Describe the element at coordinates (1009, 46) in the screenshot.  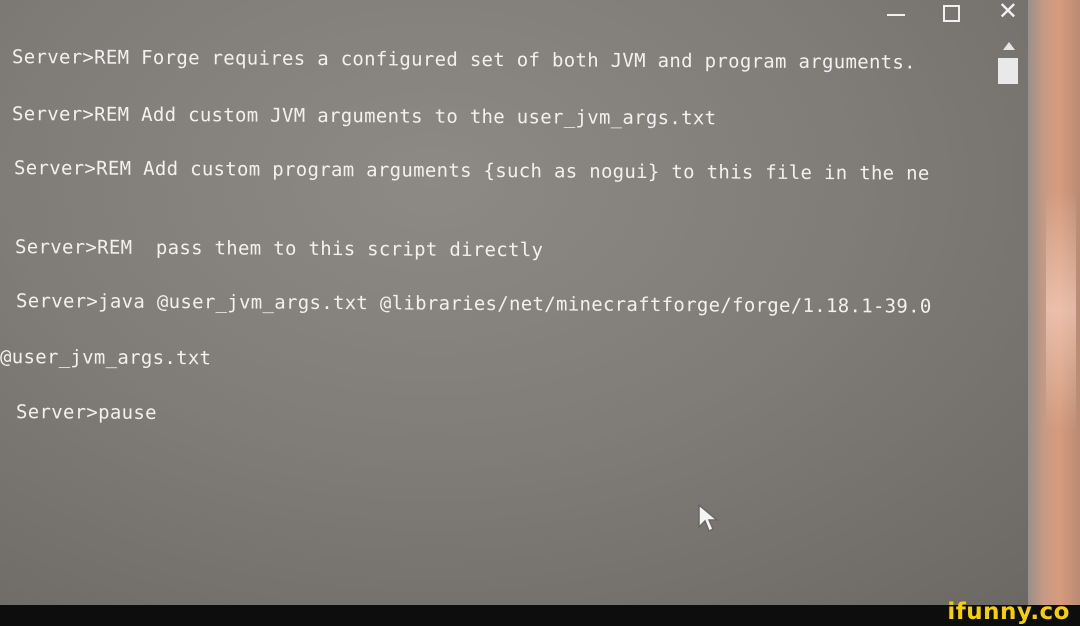
I see `scroll-up-arrow-icon` at that location.